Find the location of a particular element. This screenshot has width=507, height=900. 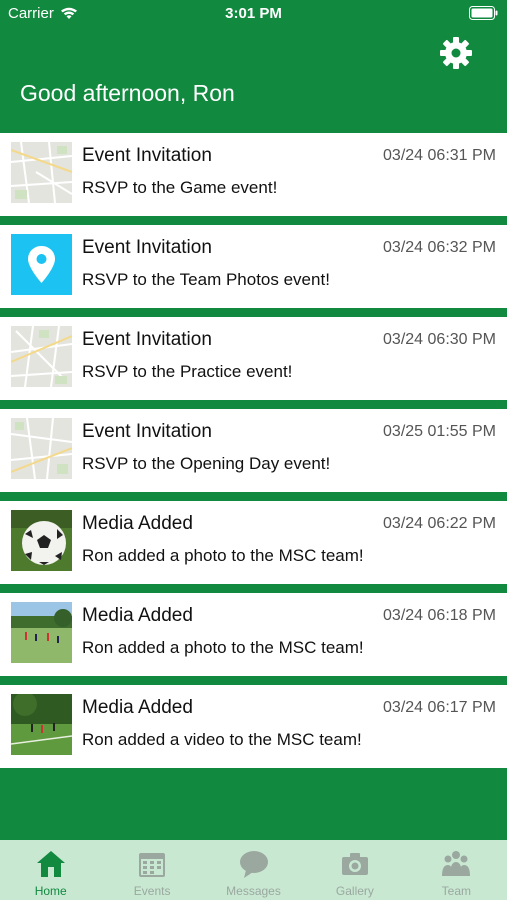

feed-item-time: 03/24 06:30 PM is located at coordinates (439, 339).